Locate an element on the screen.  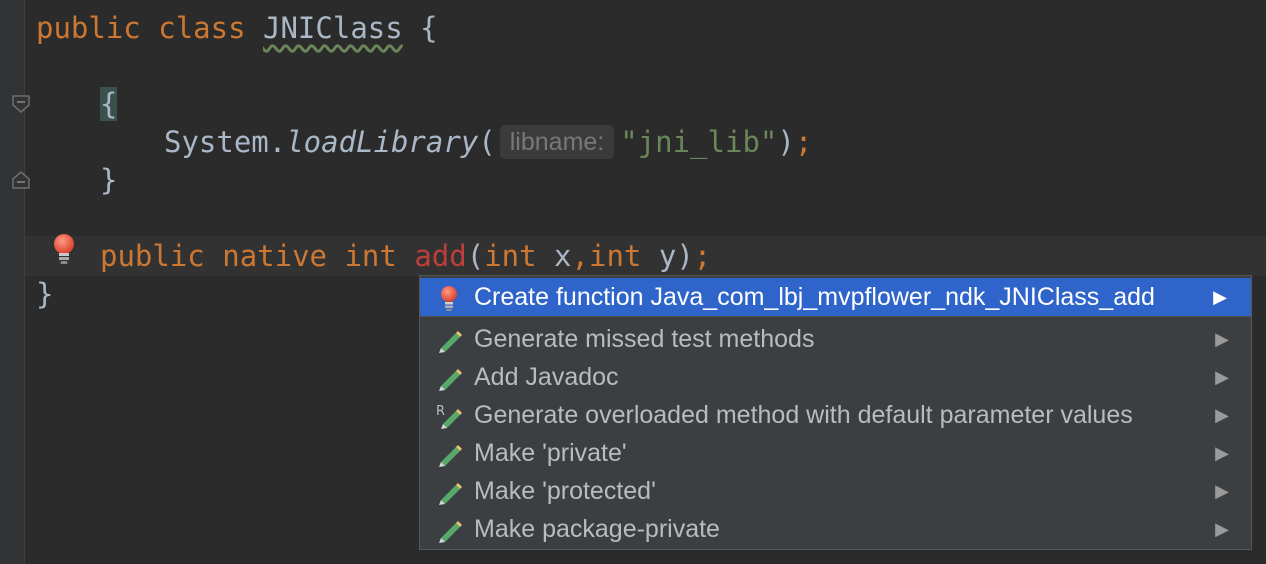
editor-gutter is located at coordinates (12, 282).